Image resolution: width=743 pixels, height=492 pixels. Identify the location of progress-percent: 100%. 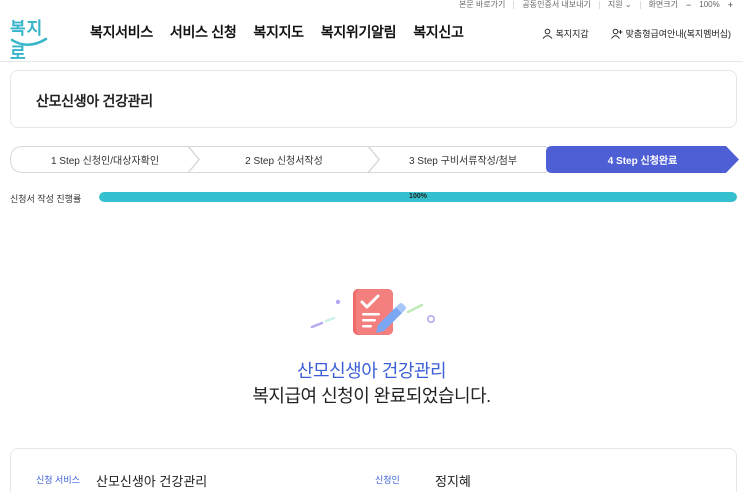
(418, 196).